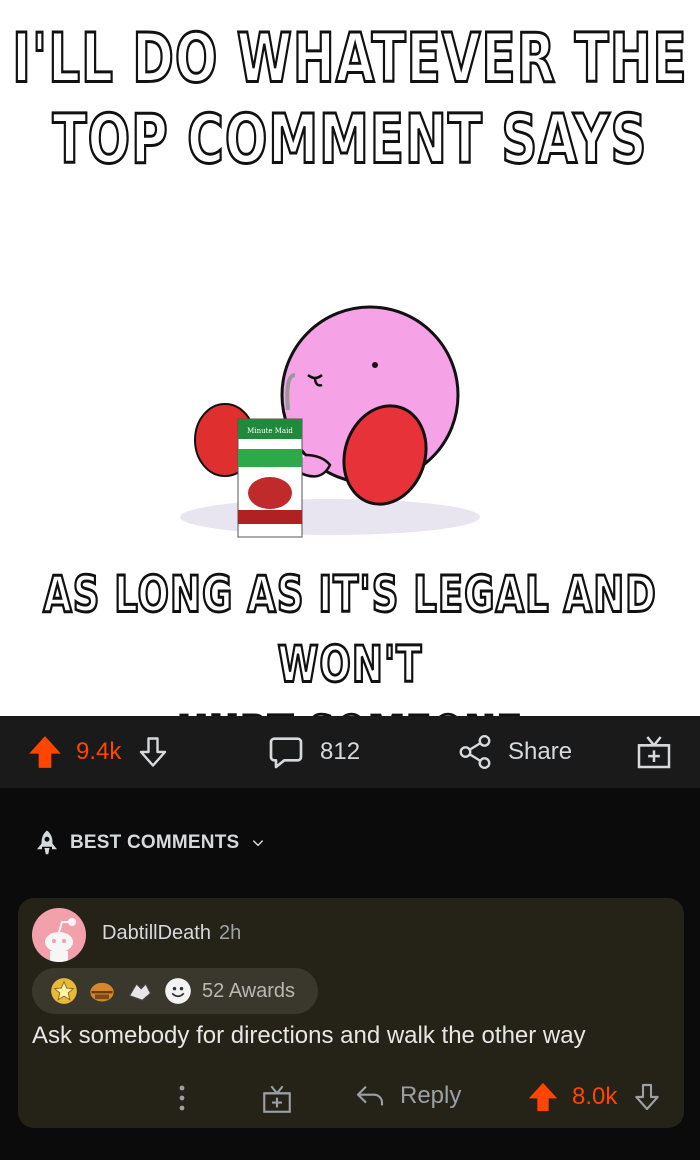  Describe the element at coordinates (286, 753) in the screenshot. I see `comment-bubble-icon` at that location.